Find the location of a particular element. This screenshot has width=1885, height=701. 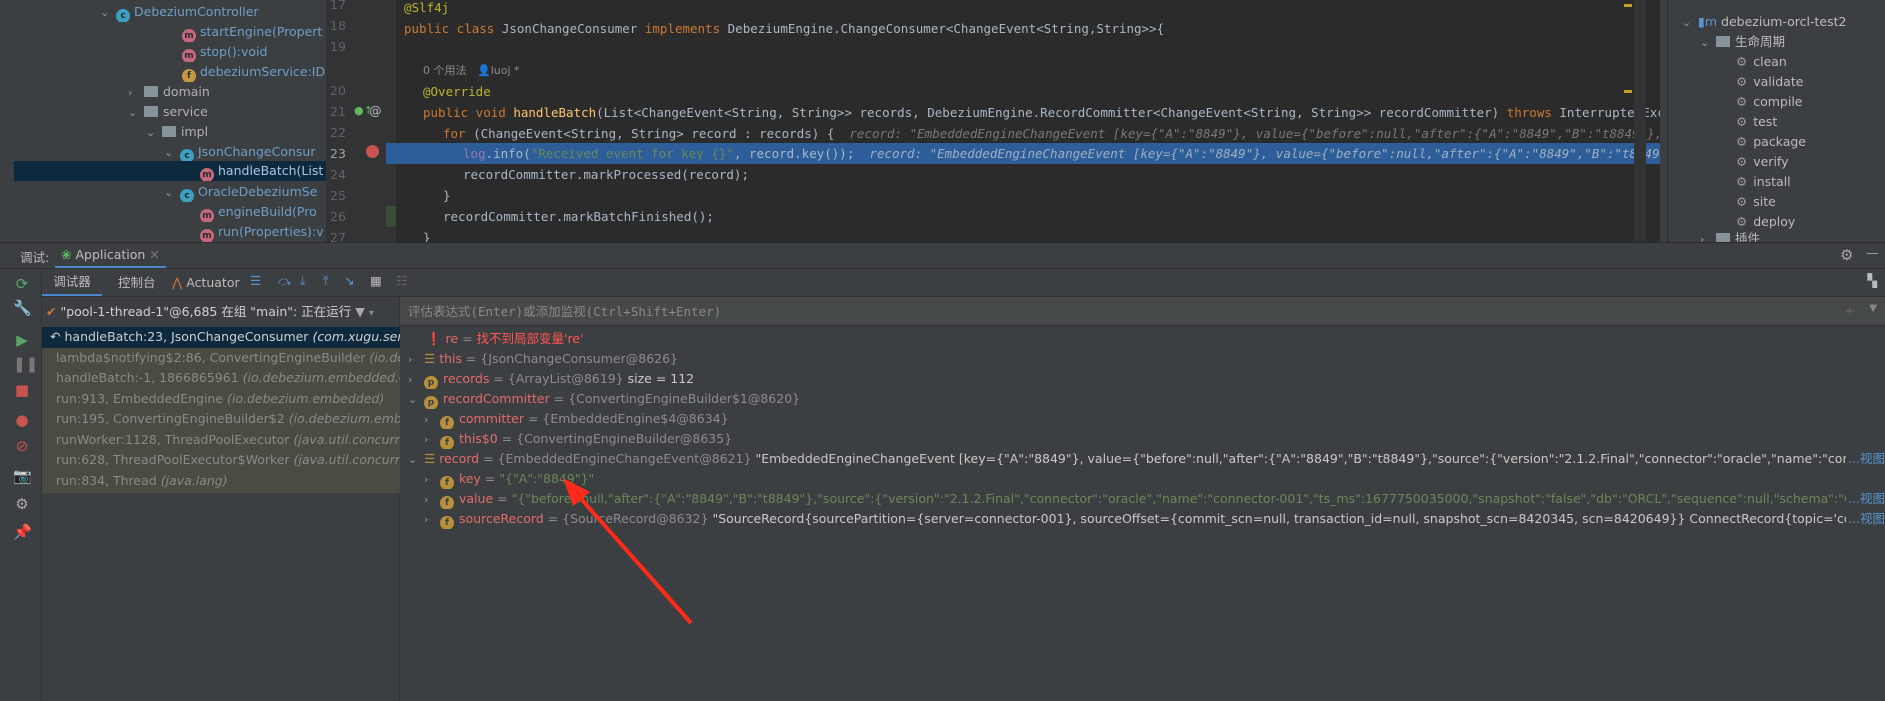

maven-goal-site: ⚙ site is located at coordinates (1756, 202).